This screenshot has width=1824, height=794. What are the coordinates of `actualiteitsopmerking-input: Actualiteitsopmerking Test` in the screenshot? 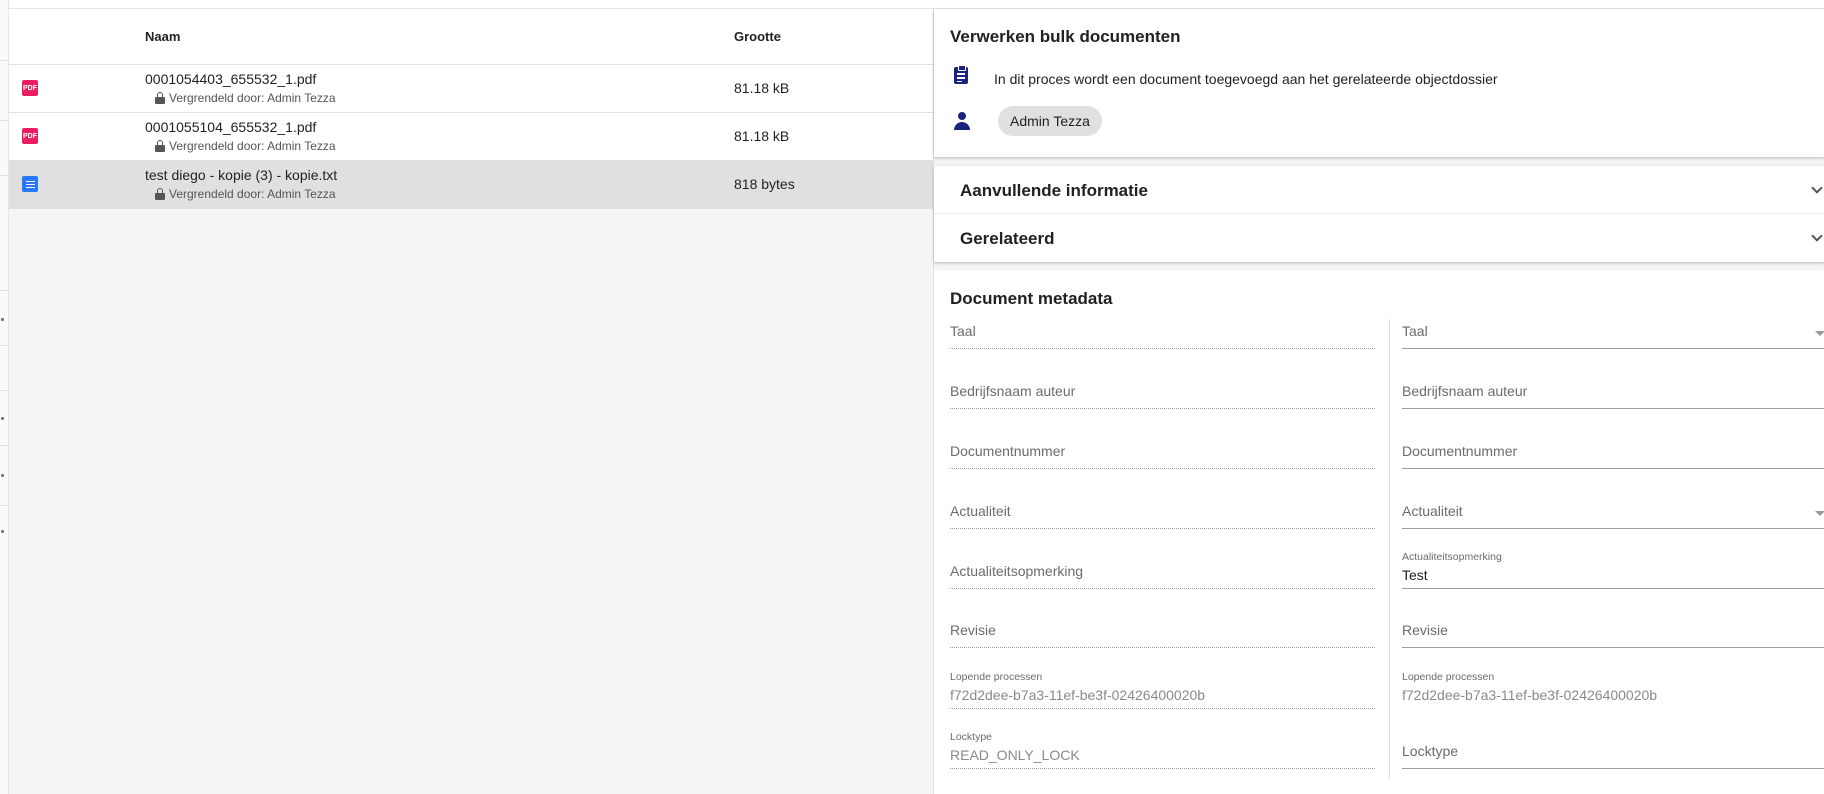 It's located at (1613, 570).